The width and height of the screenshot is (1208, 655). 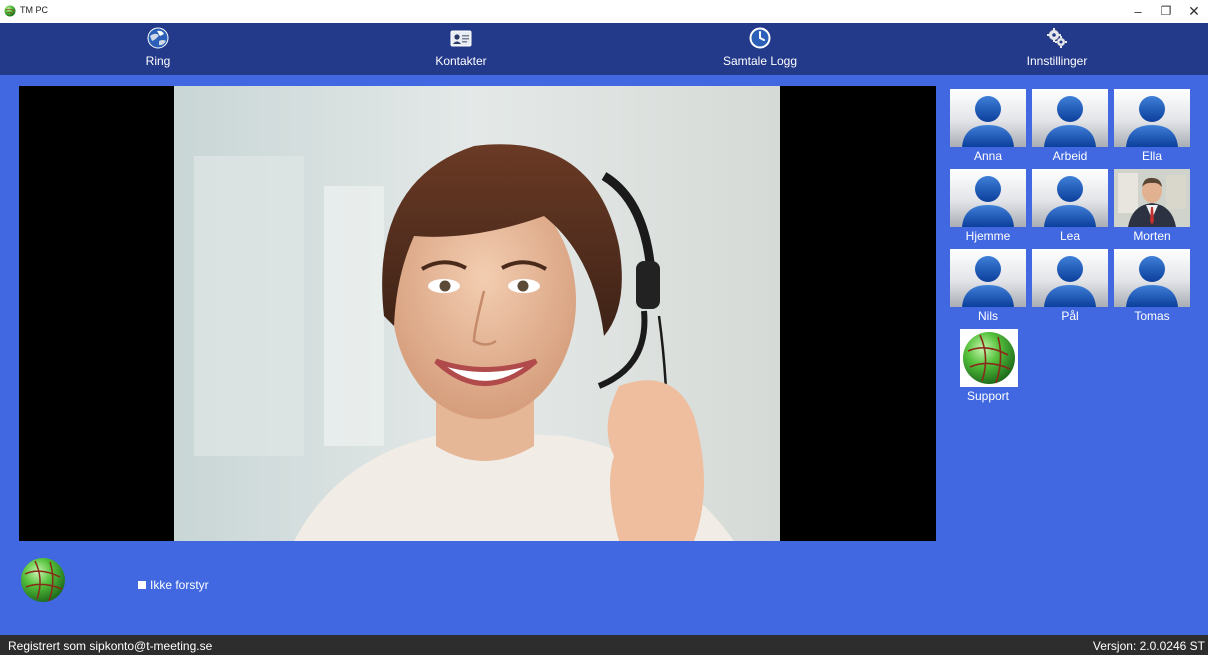 I want to click on version-label: Versjon: 2.0.0246 ST, so click(x=1148, y=646).